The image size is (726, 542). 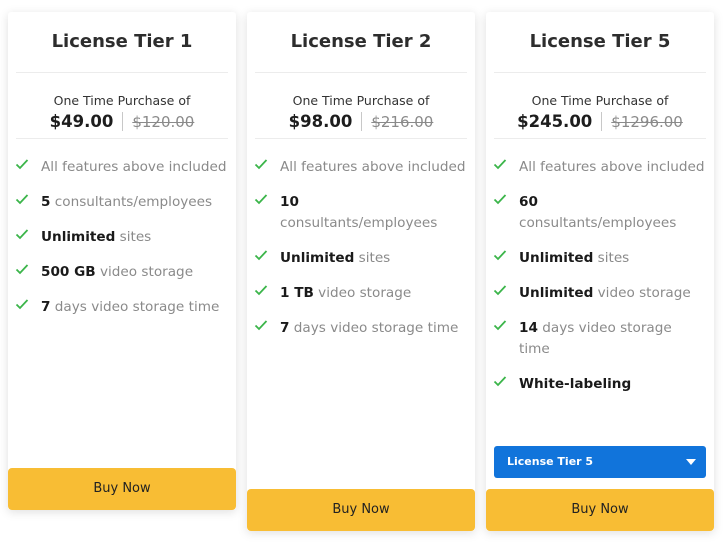 I want to click on price-block: One Time Purchase of $49.00 $120.00, so click(x=122, y=106).